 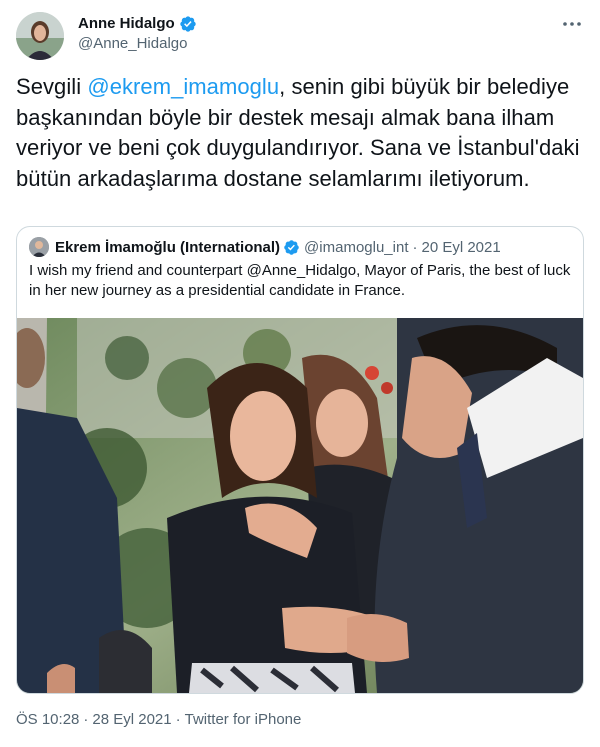 I want to click on author-avatar, so click(x=40, y=36).